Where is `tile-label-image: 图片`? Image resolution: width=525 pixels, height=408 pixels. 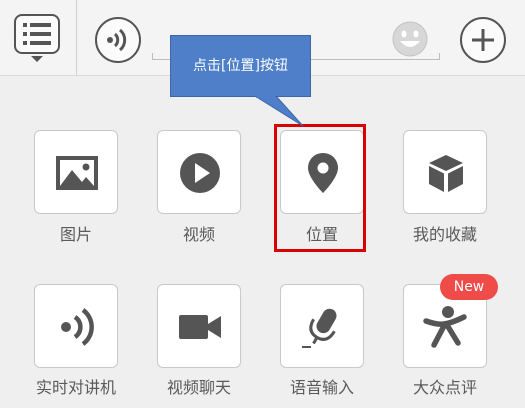 tile-label-image: 图片 is located at coordinates (75, 234).